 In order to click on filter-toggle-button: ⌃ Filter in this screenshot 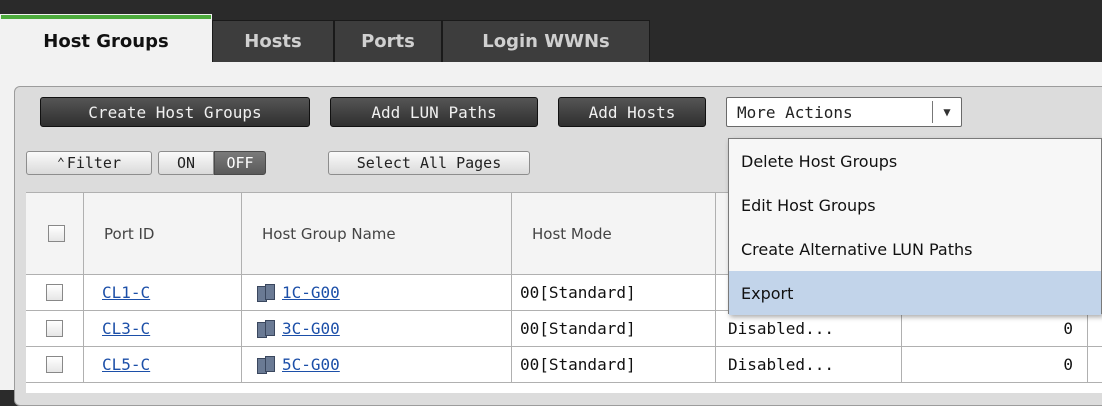, I will do `click(89, 163)`.